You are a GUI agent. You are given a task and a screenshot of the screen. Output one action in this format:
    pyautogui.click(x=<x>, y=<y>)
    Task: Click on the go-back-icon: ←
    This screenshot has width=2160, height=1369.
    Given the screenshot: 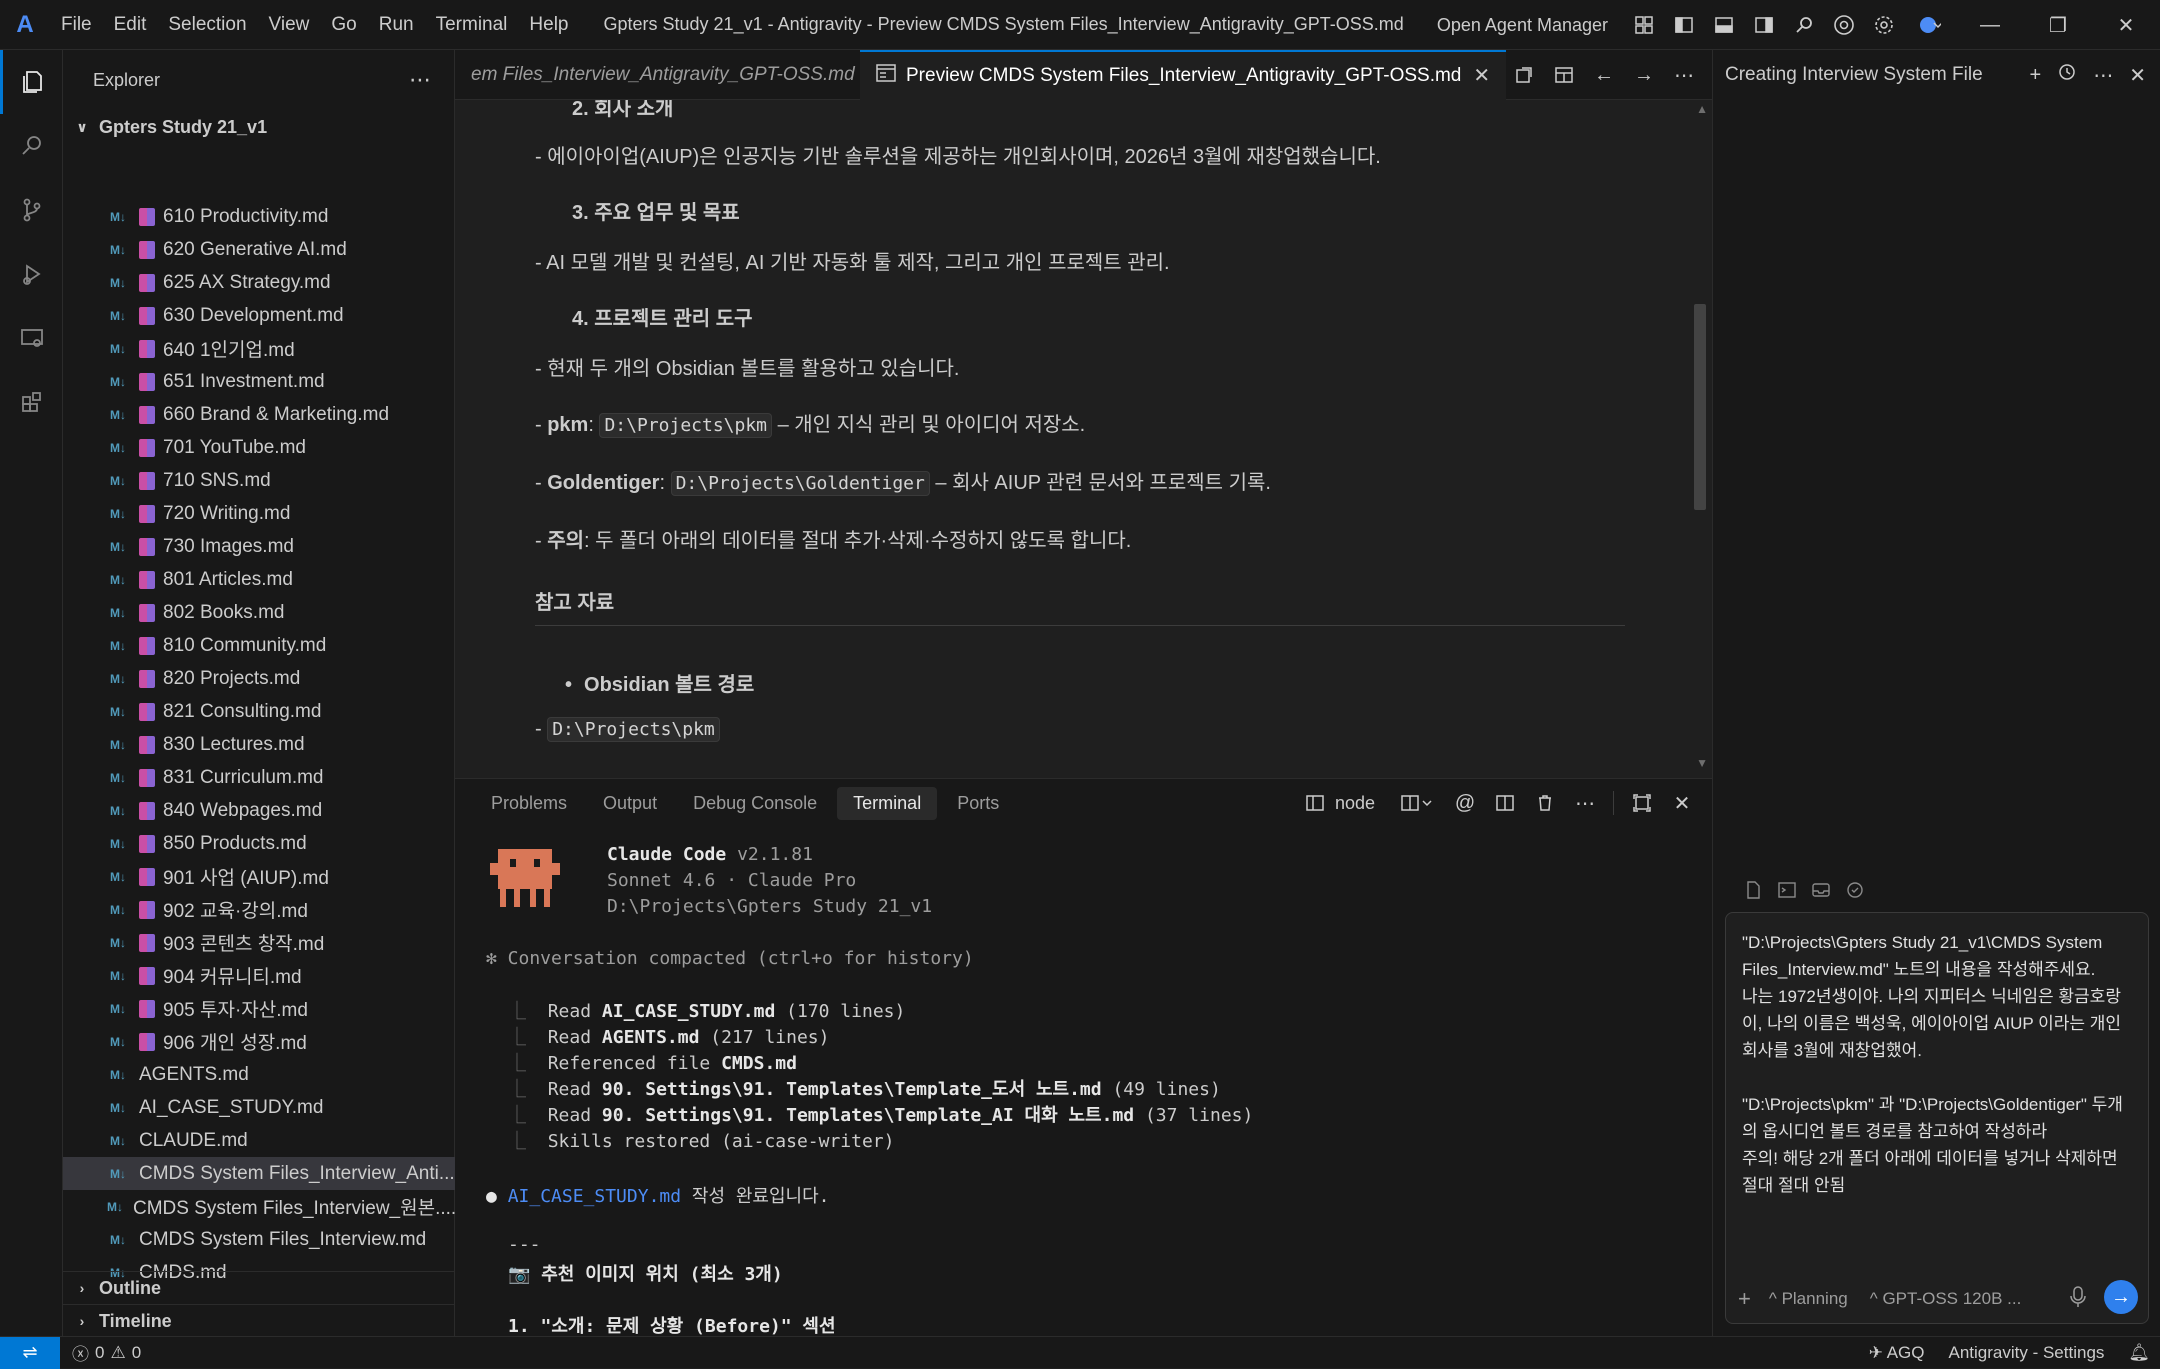 What is the action you would take?
    pyautogui.click(x=1604, y=75)
    